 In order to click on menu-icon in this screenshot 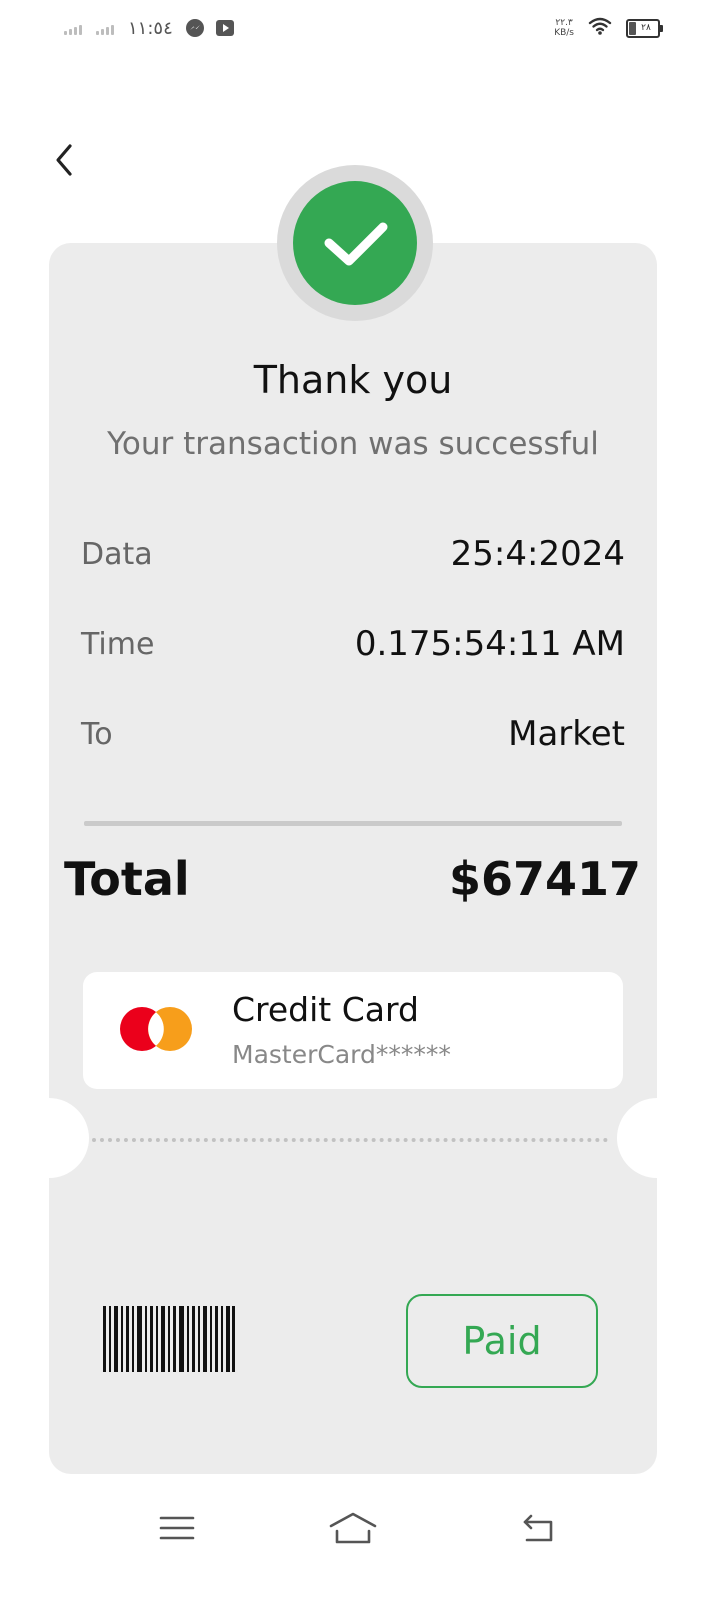, I will do `click(177, 1528)`.